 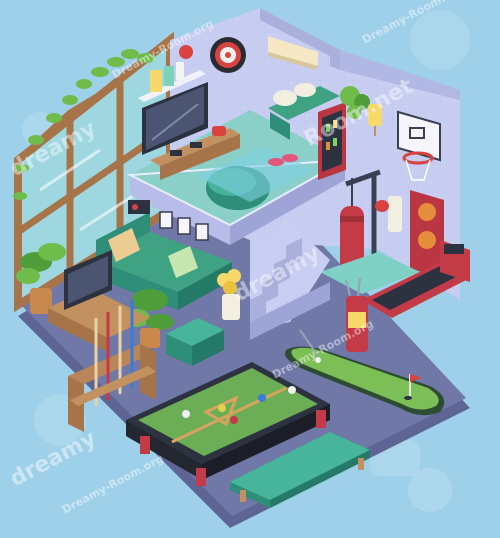 I want to click on dumbbell-icon, so click(x=219, y=131).